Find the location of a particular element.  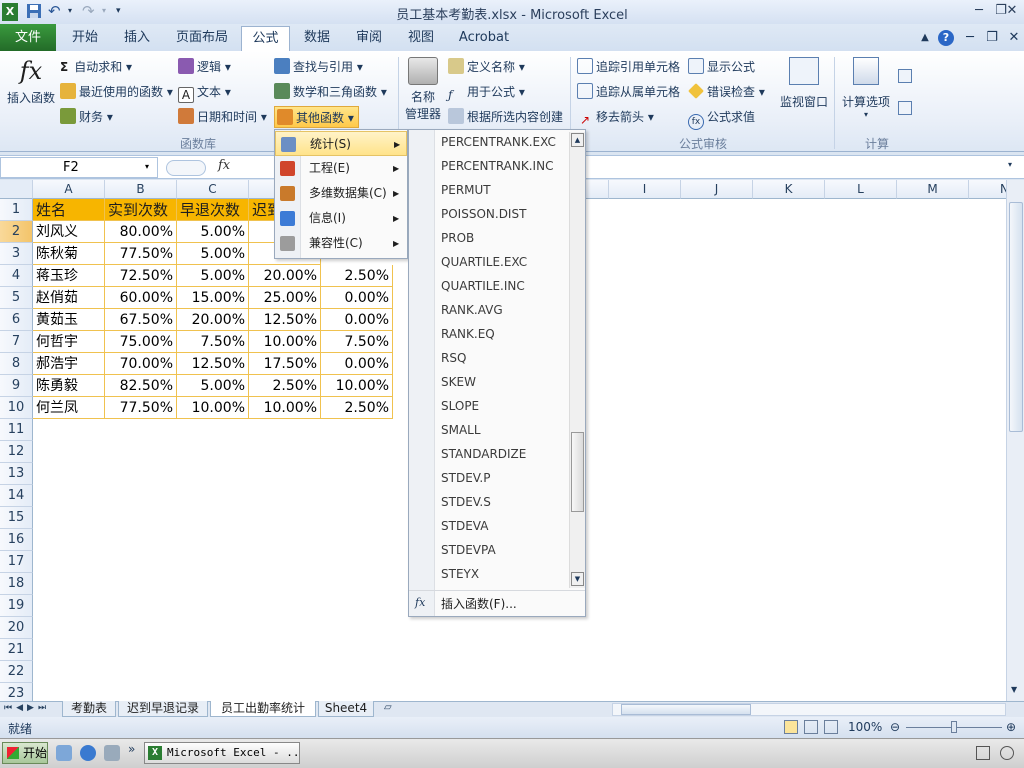

row-header: 6 is located at coordinates (16, 320).